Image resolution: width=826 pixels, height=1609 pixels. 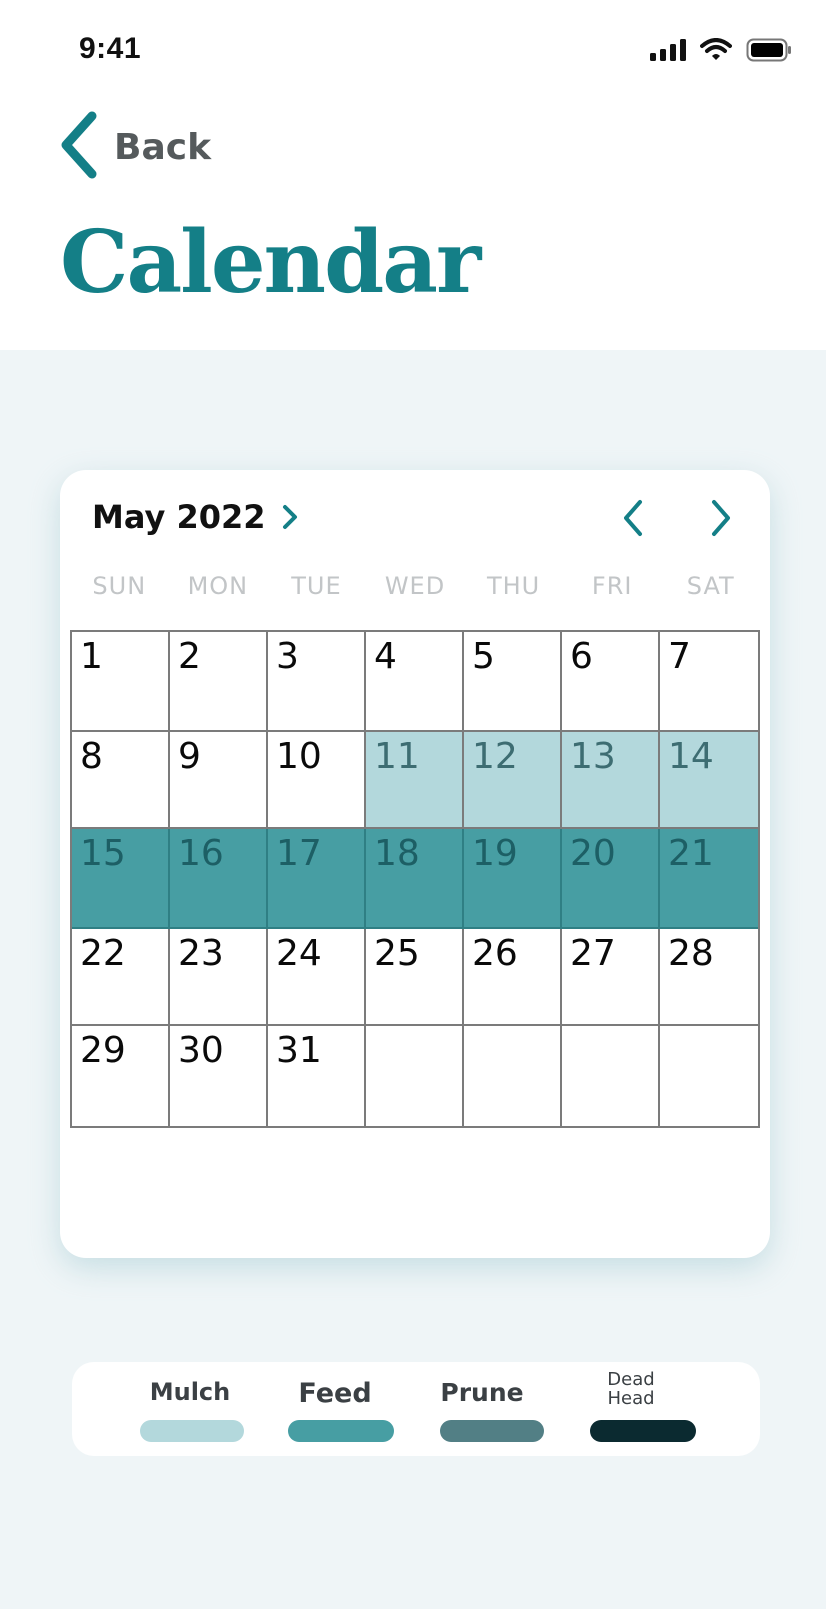 What do you see at coordinates (219, 1076) in the screenshot?
I see `day-cell: 30` at bounding box center [219, 1076].